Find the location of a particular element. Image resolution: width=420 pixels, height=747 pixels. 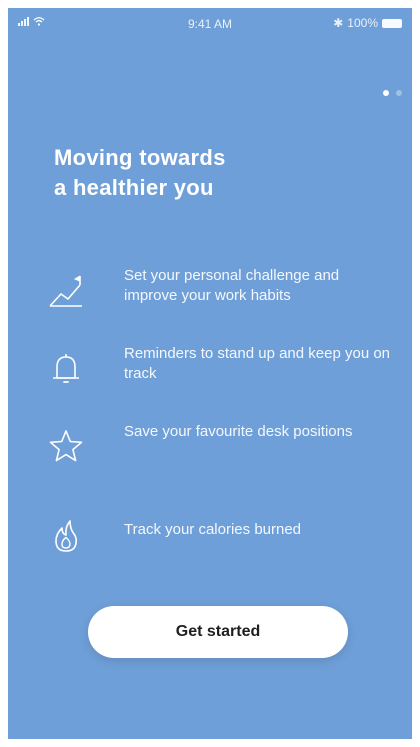

title-line-1: Moving towards is located at coordinates (140, 157).